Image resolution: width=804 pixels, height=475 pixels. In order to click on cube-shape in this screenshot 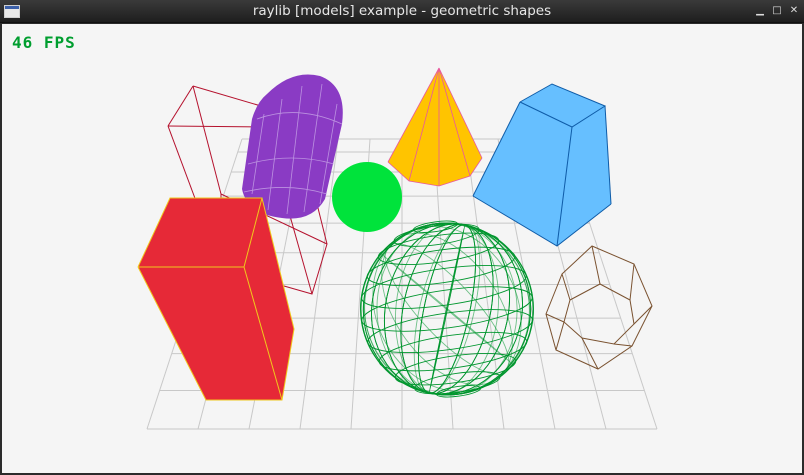, I will do `click(216, 299)`.